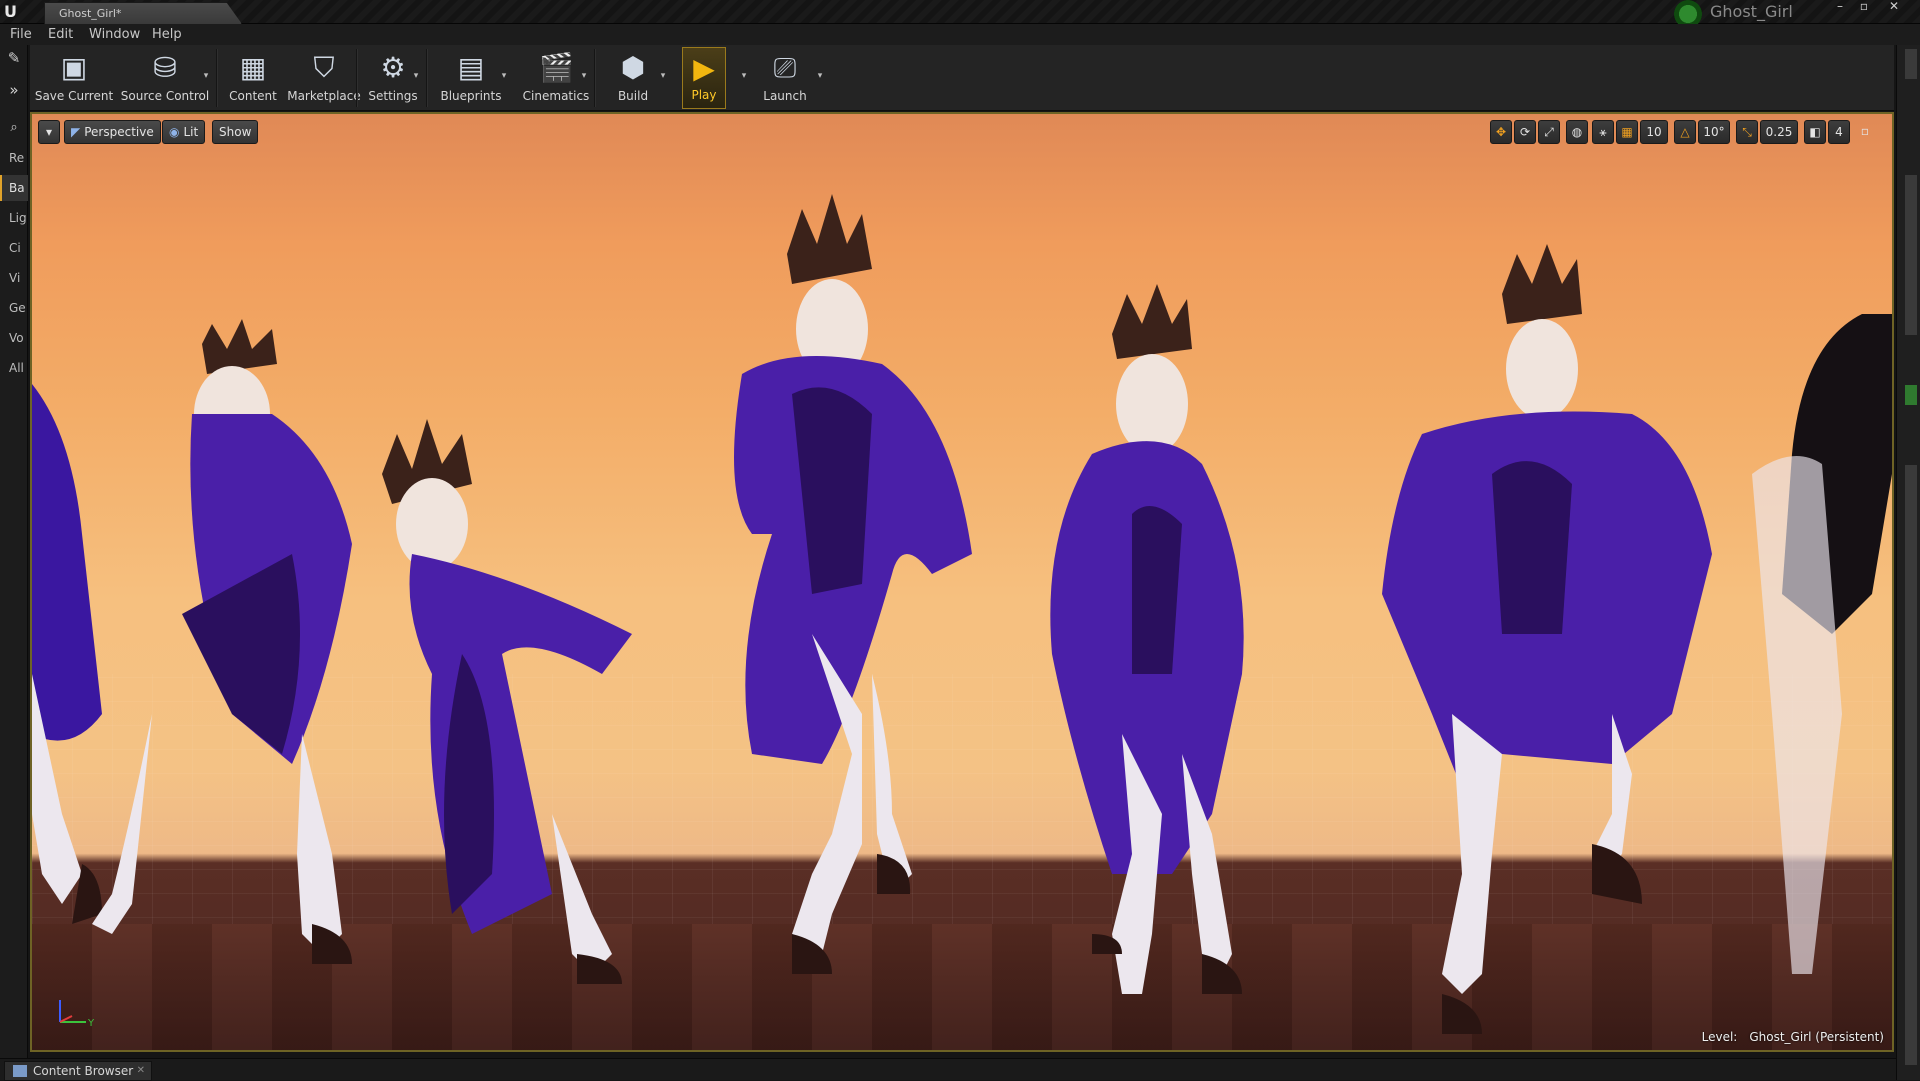 Image resolution: width=1920 pixels, height=1081 pixels. What do you see at coordinates (1577, 132) in the screenshot?
I see `world-space-icon: ◍` at bounding box center [1577, 132].